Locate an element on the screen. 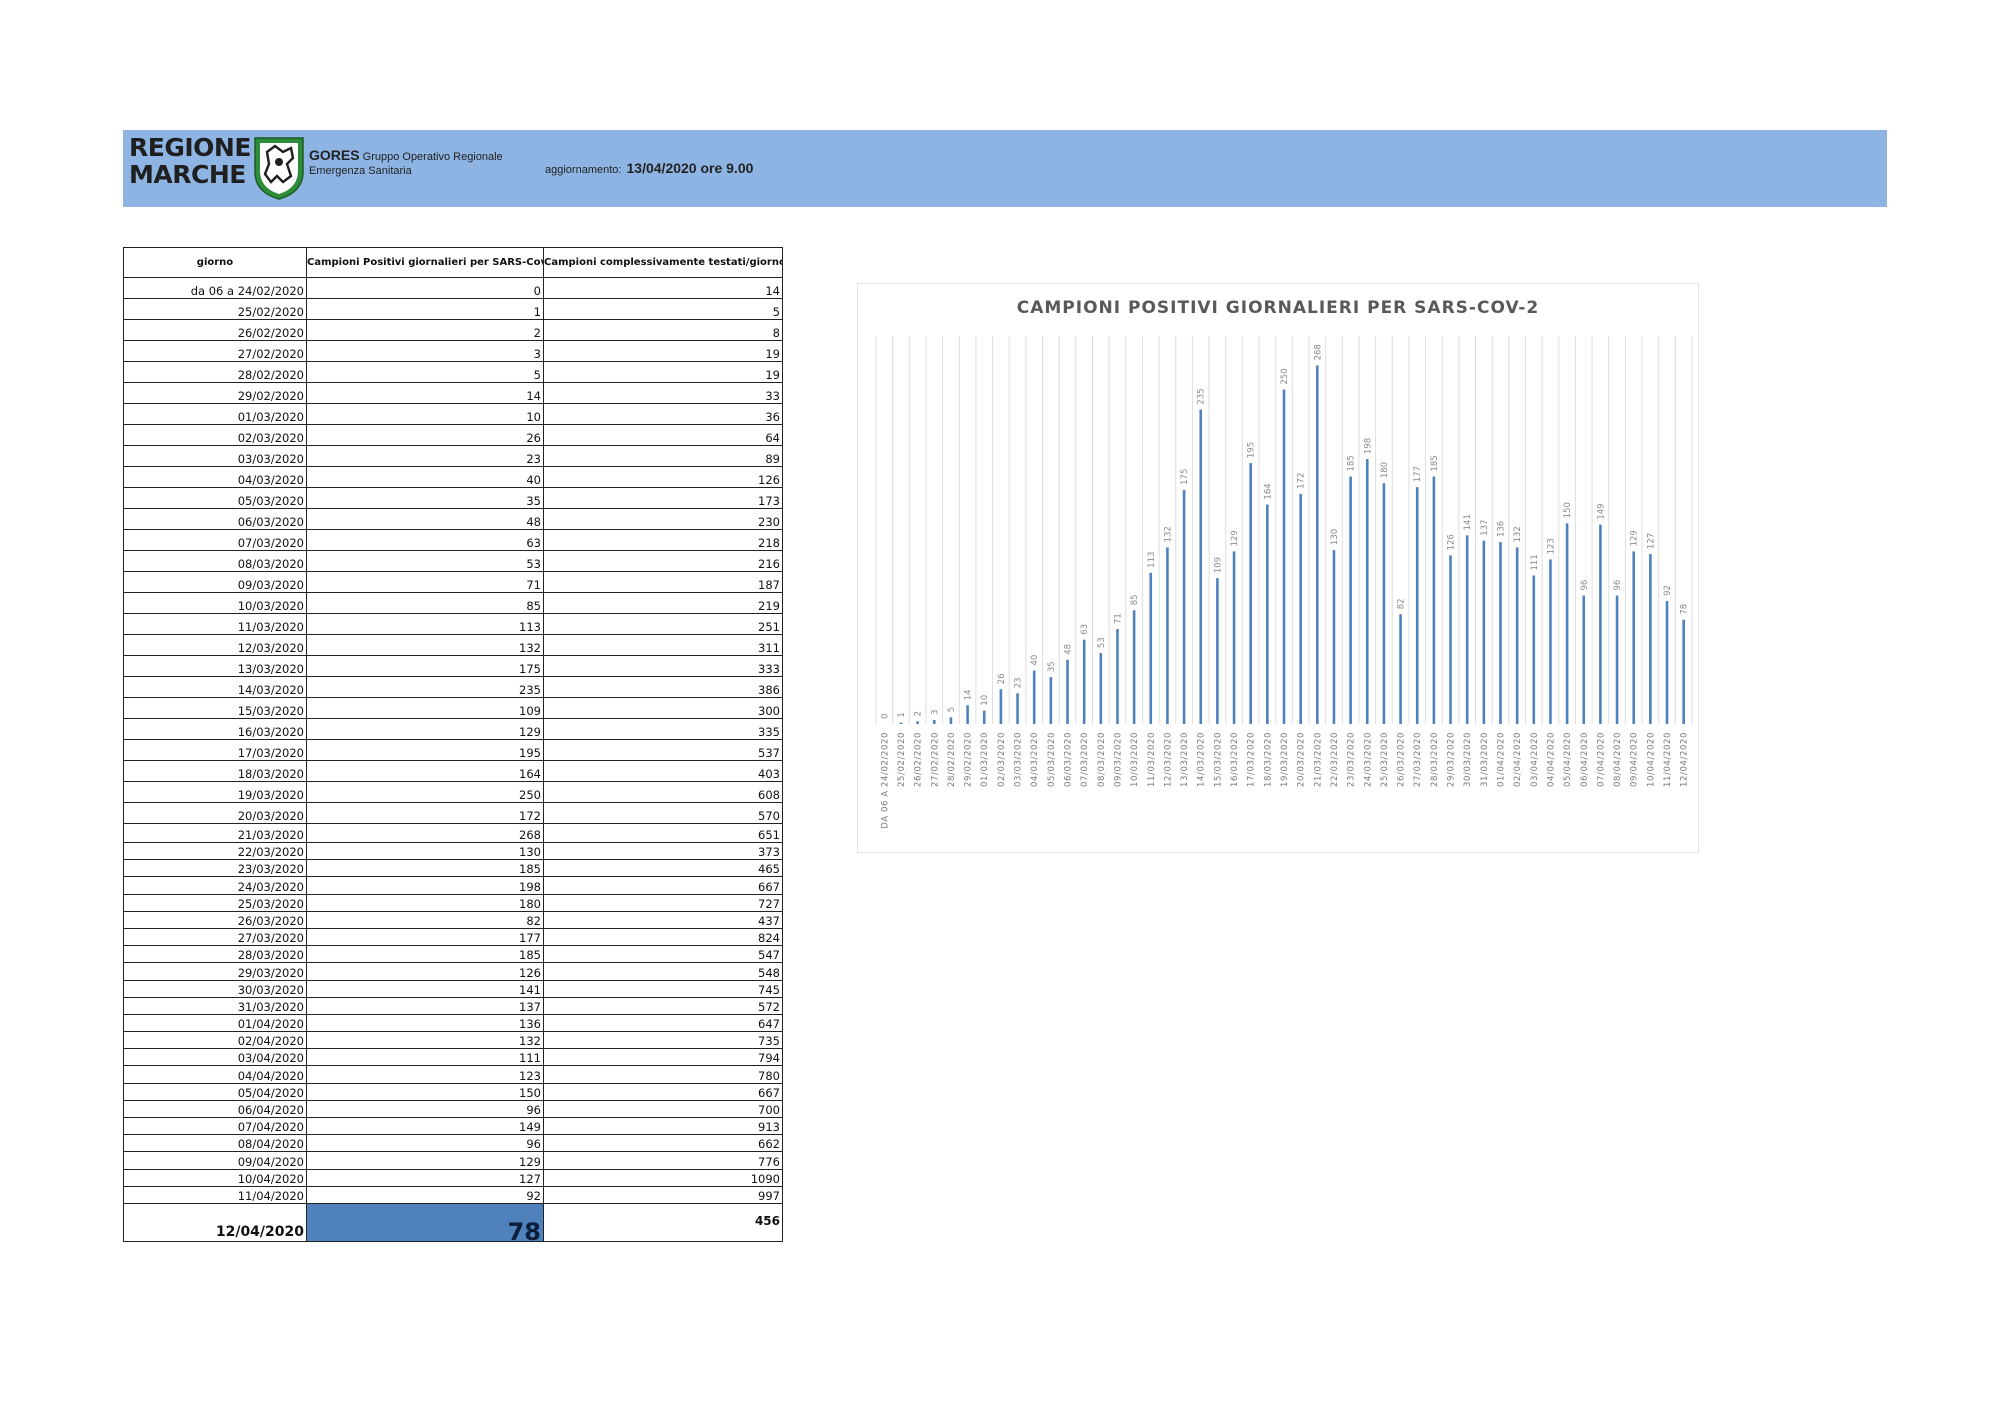  table-row: 12/04/2020 78 456 is located at coordinates (453, 1222).